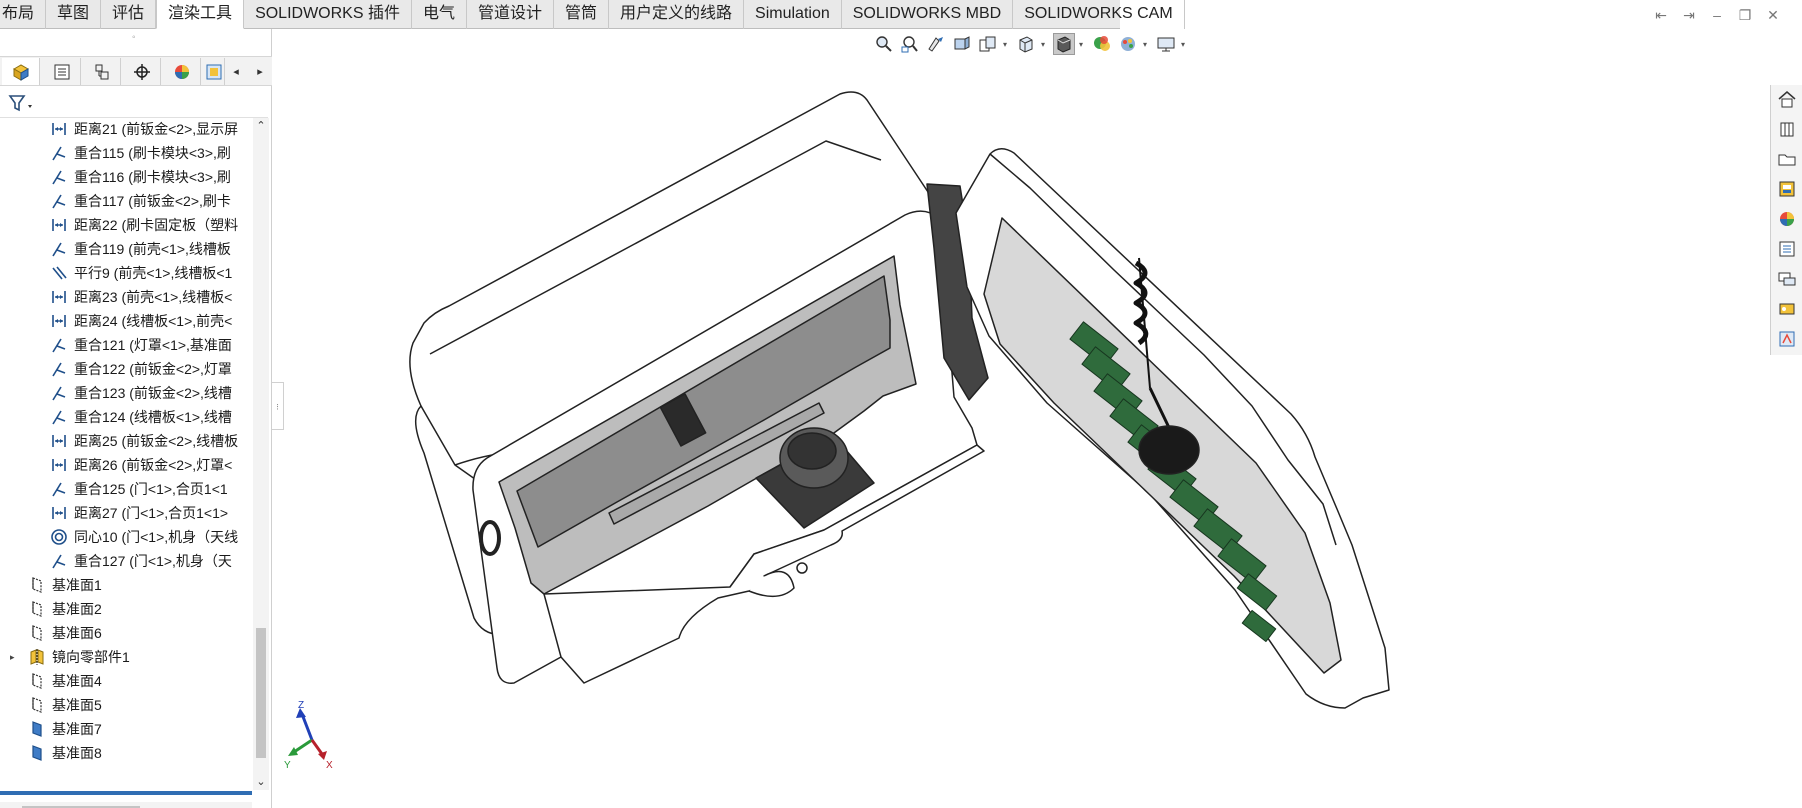  What do you see at coordinates (141, 561) in the screenshot?
I see `tree-item: 重合127 (门<1>,机身（天` at bounding box center [141, 561].